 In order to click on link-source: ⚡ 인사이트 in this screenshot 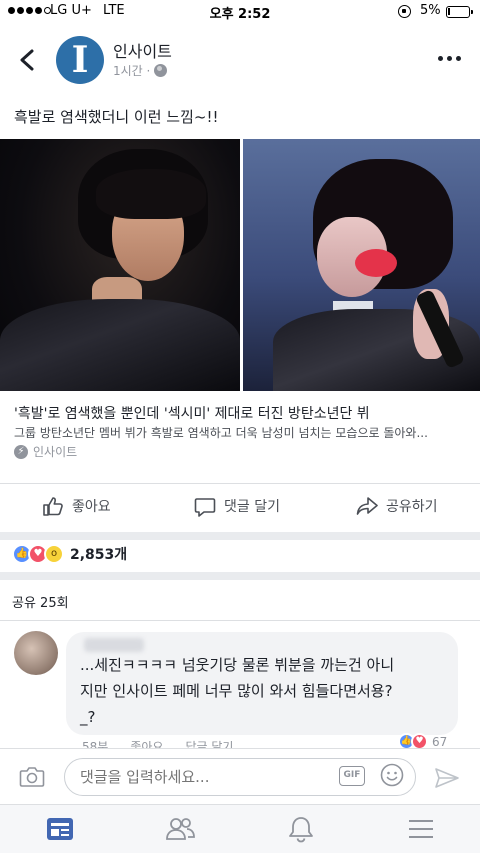, I will do `click(45, 451)`.